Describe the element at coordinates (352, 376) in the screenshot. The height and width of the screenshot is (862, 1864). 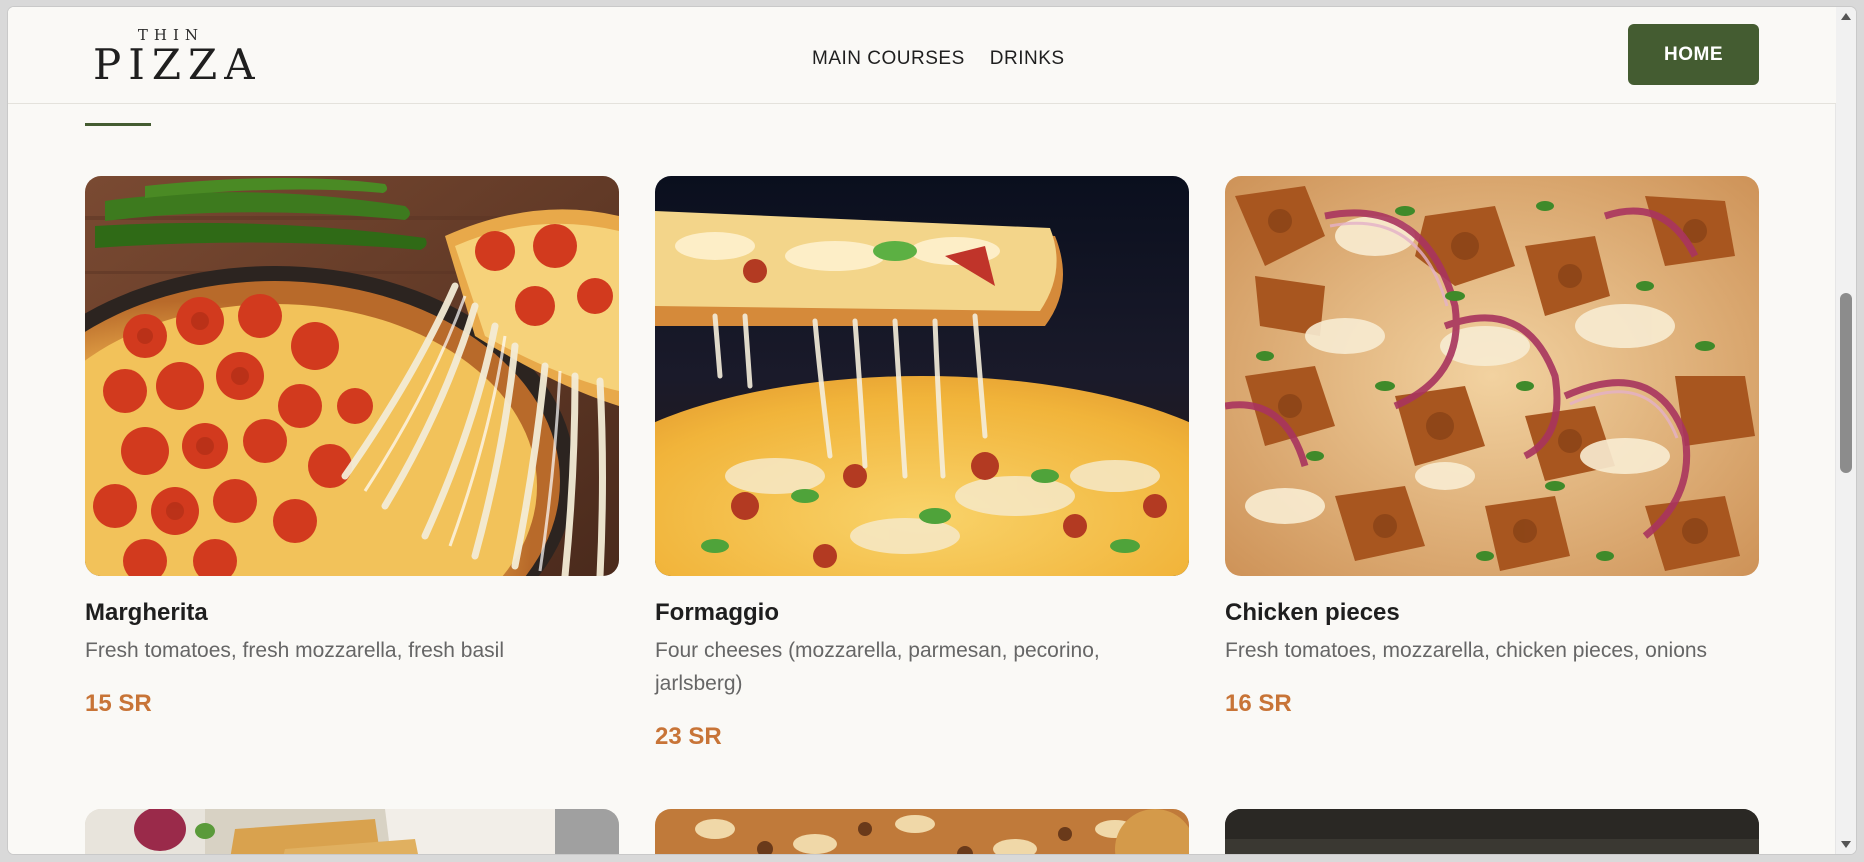
I see `pepperoni-pizza-image` at that location.